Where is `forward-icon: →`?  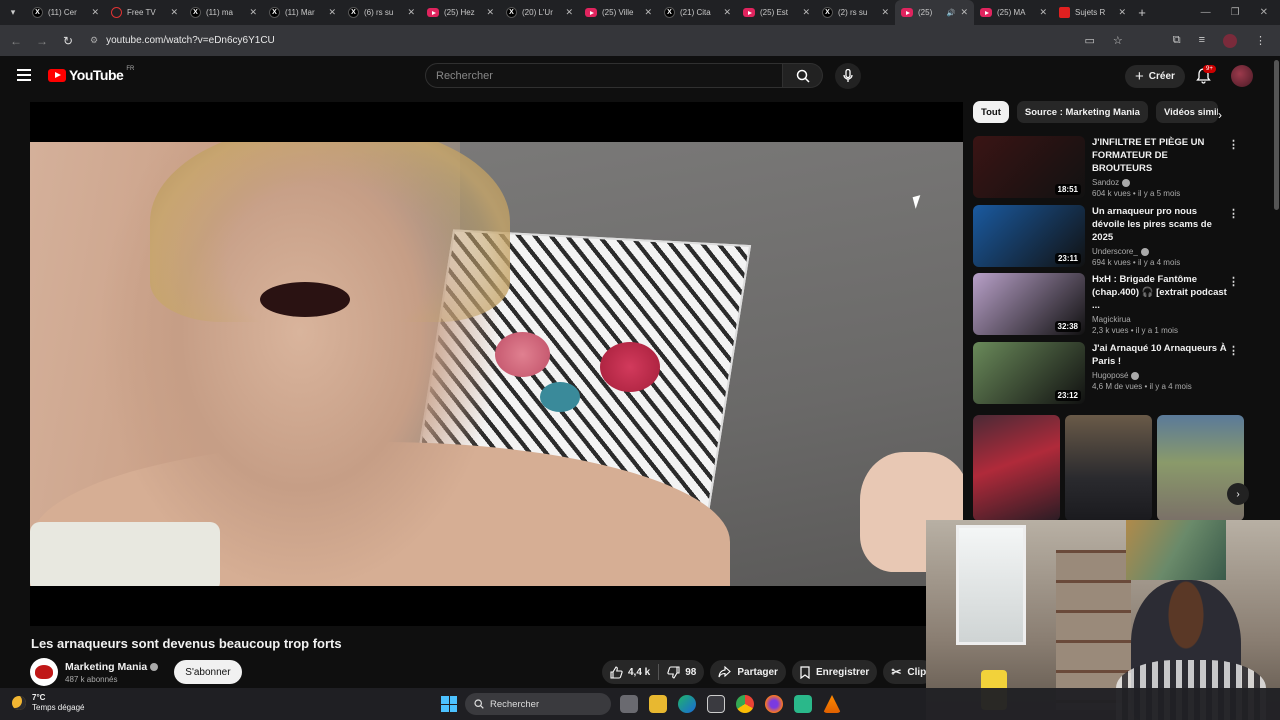 forward-icon: → is located at coordinates (42, 41).